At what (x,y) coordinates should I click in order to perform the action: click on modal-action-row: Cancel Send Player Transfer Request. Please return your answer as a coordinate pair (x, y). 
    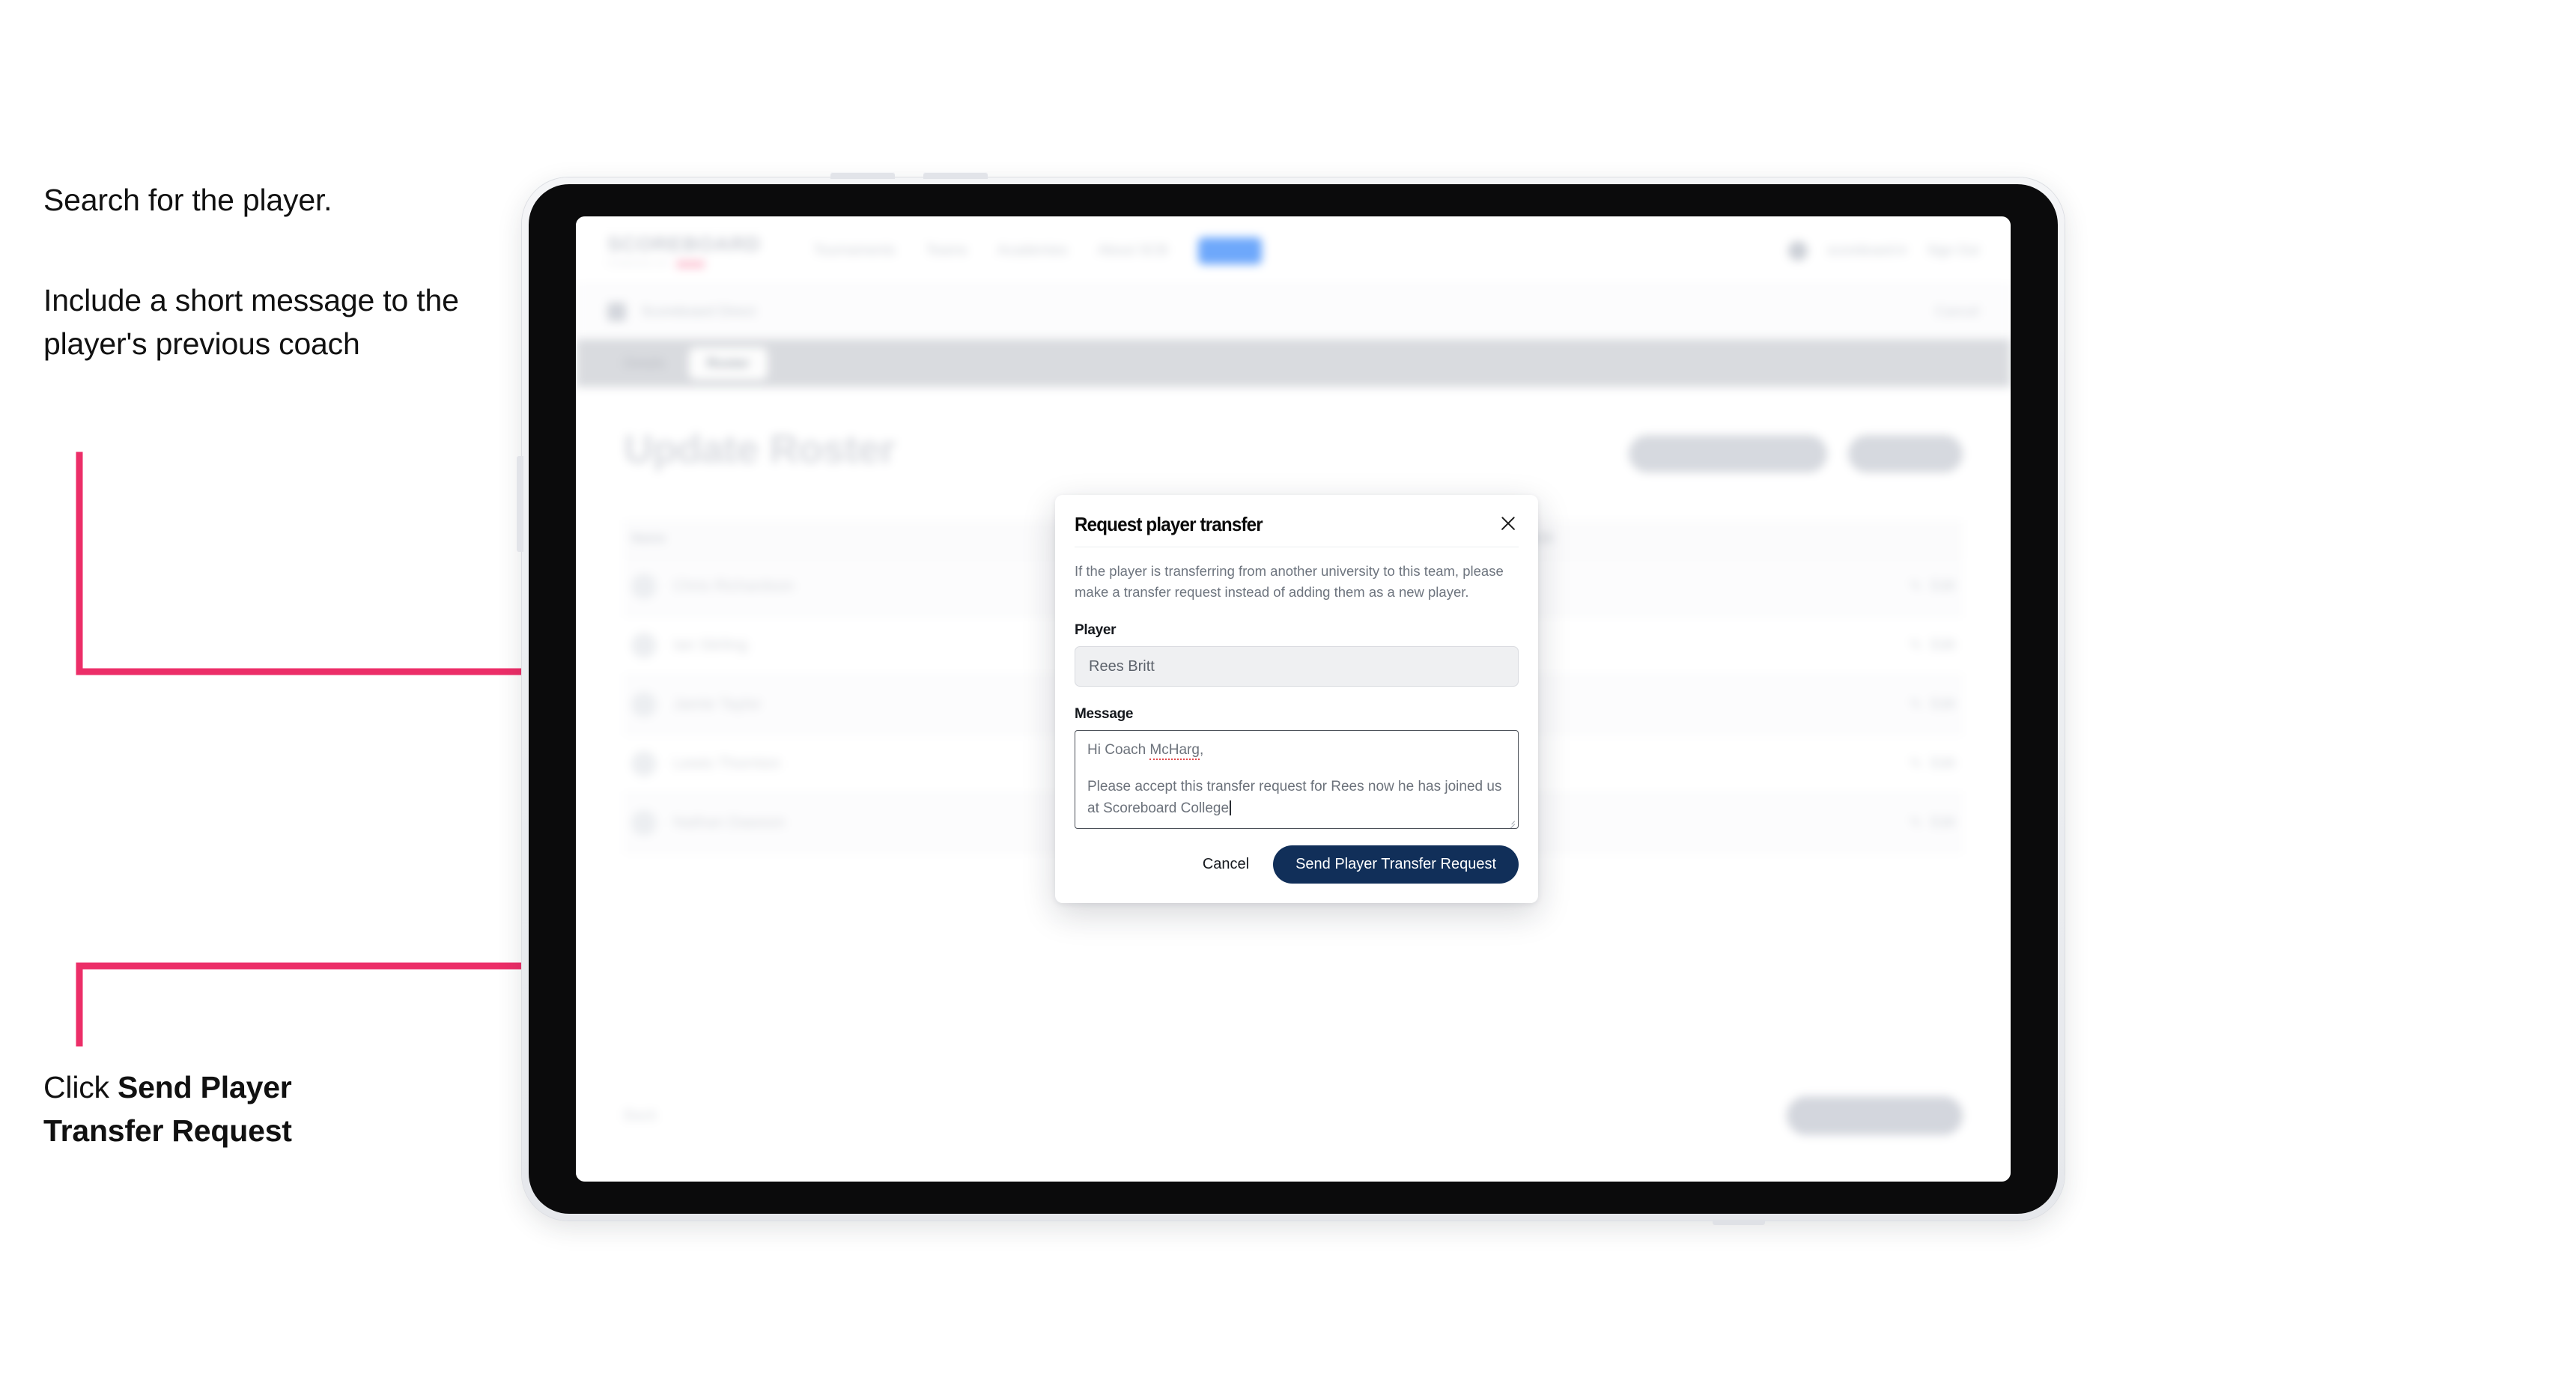
    Looking at the image, I should click on (1297, 864).